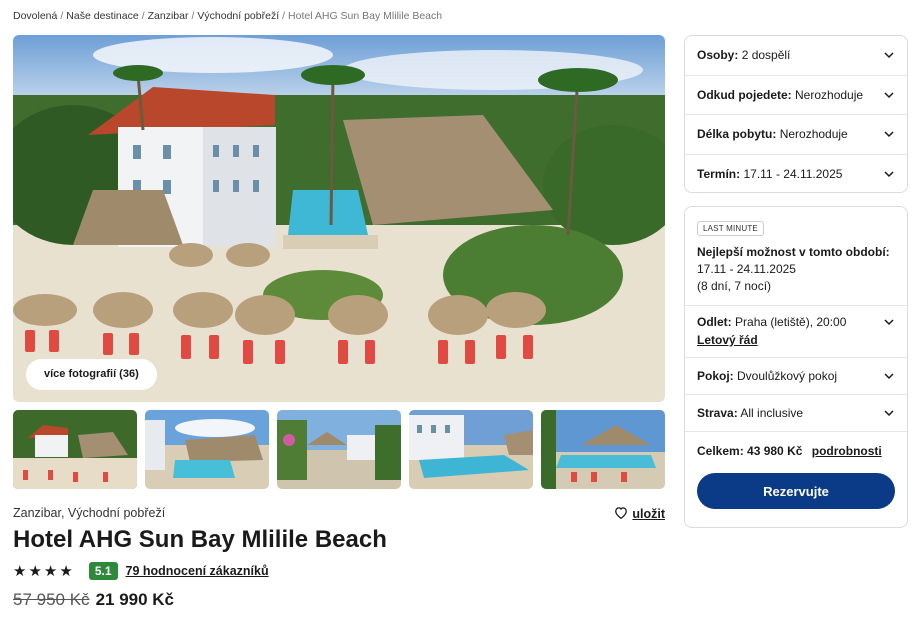 The width and height of the screenshot is (920, 621). What do you see at coordinates (796, 56) in the screenshot?
I see `option-persons: Osoby: 2 dospělí` at bounding box center [796, 56].